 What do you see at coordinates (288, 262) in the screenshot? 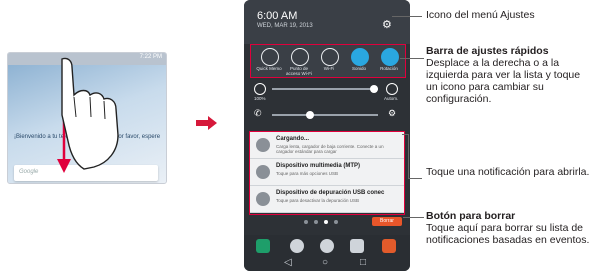
I see `back-icon: ◁` at bounding box center [288, 262].